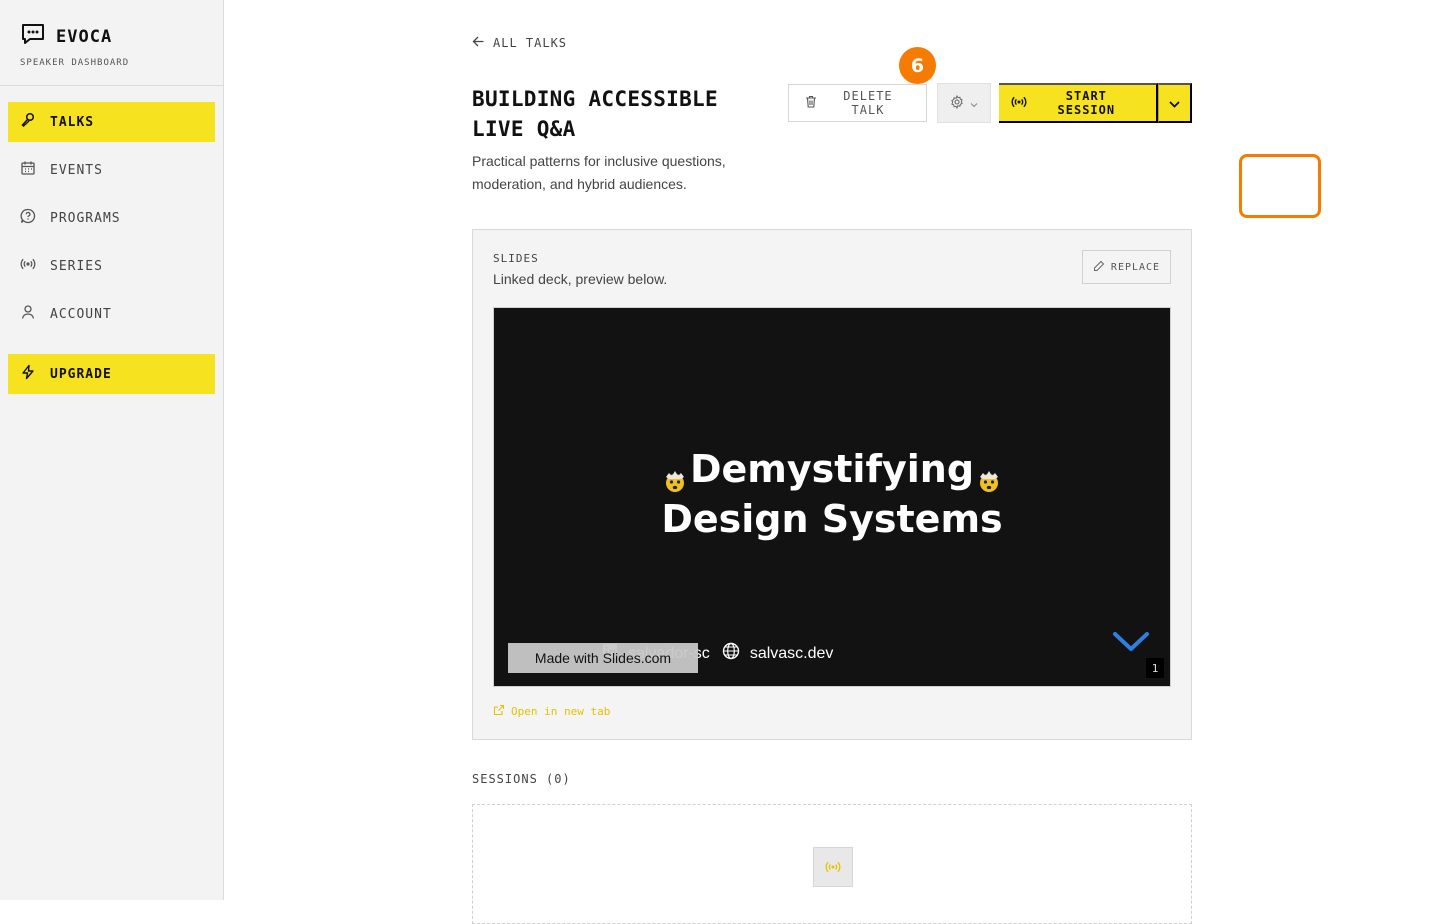 The width and height of the screenshot is (1440, 924). I want to click on slide-page-number: 1, so click(1155, 668).